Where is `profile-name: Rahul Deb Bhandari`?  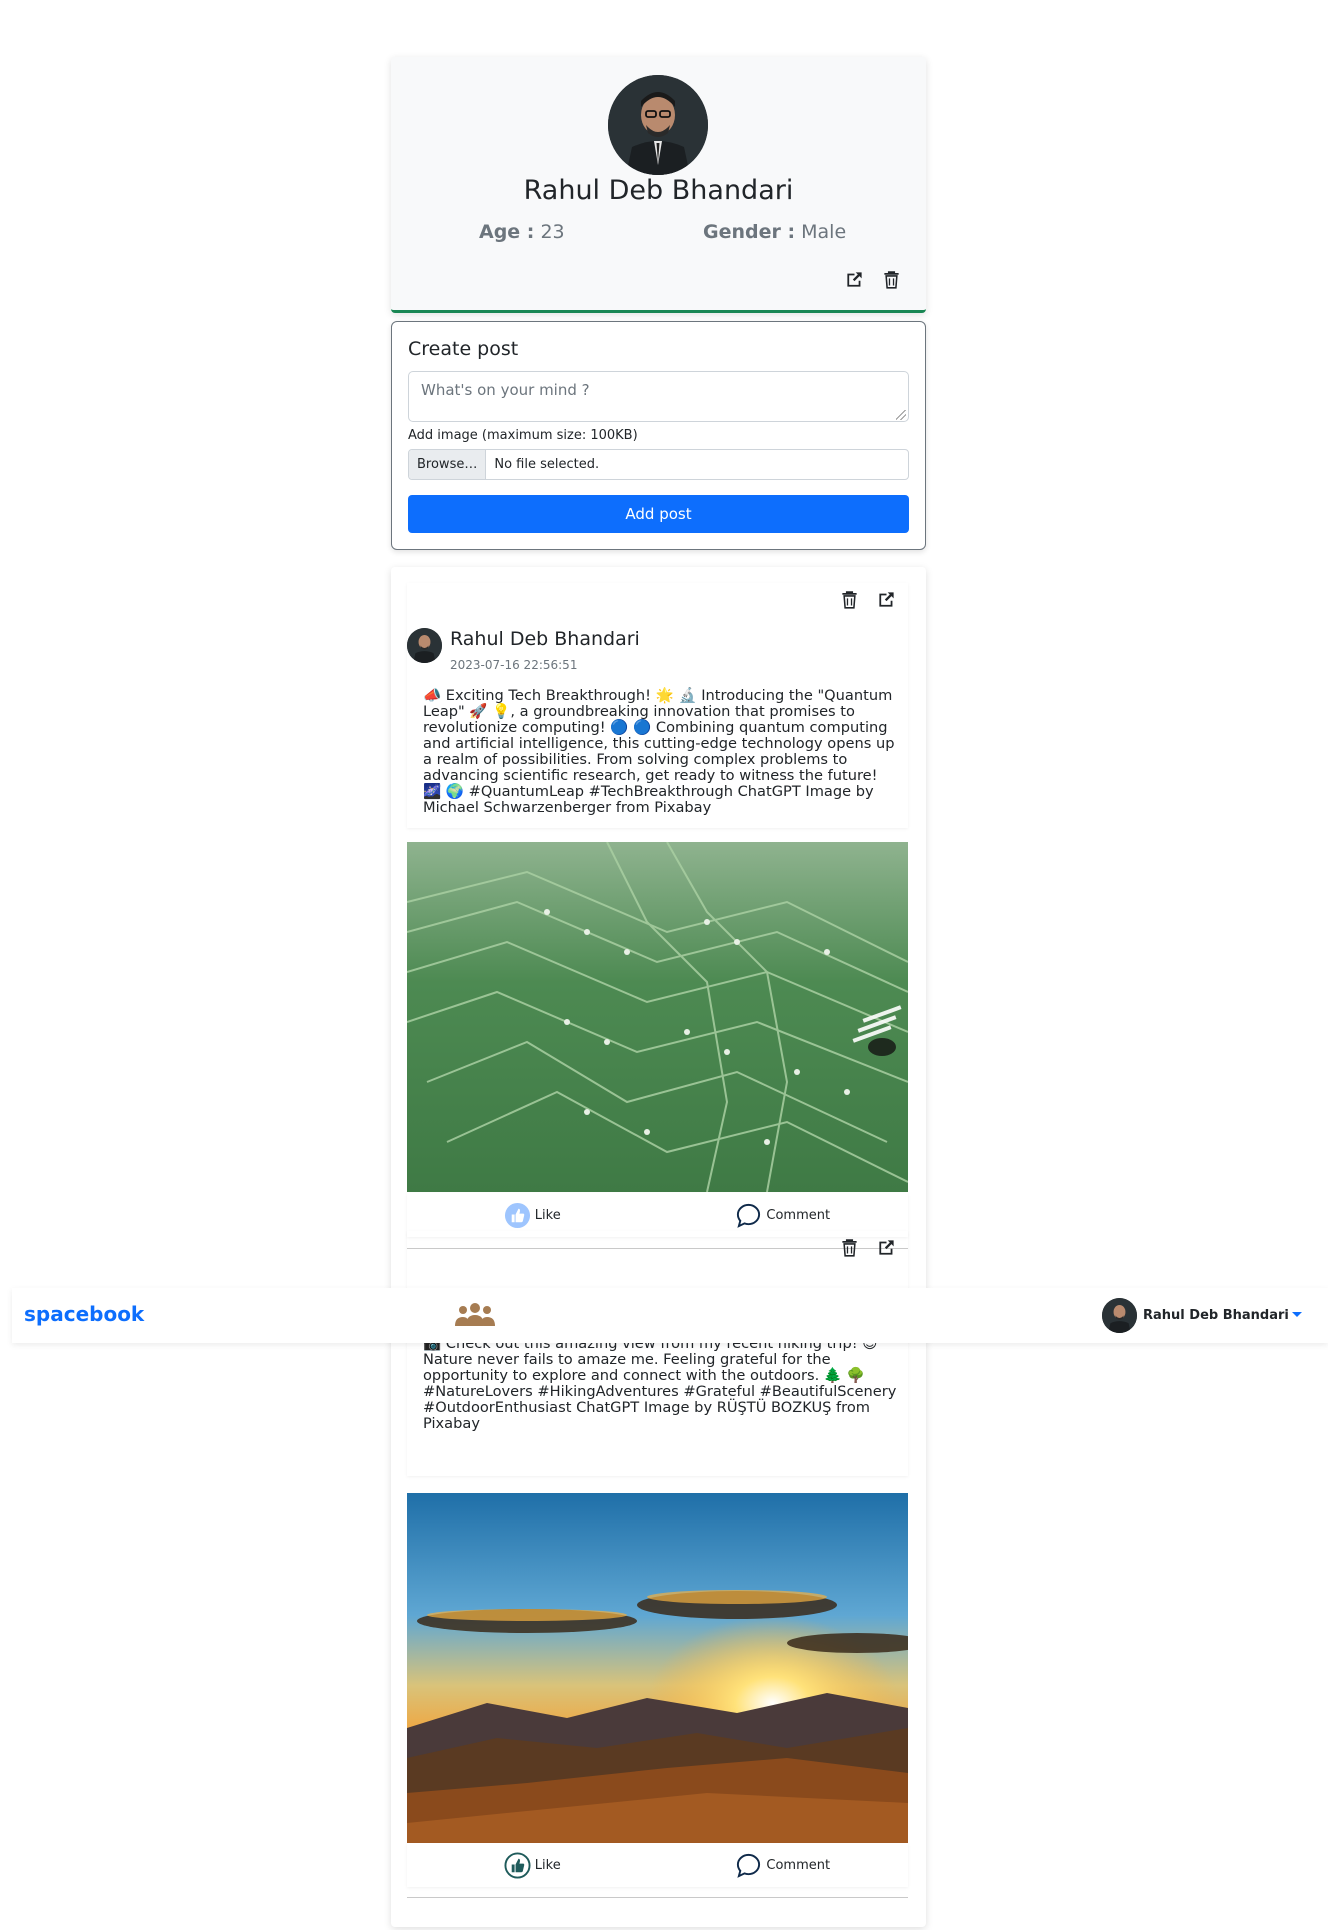 profile-name: Rahul Deb Bhandari is located at coordinates (658, 190).